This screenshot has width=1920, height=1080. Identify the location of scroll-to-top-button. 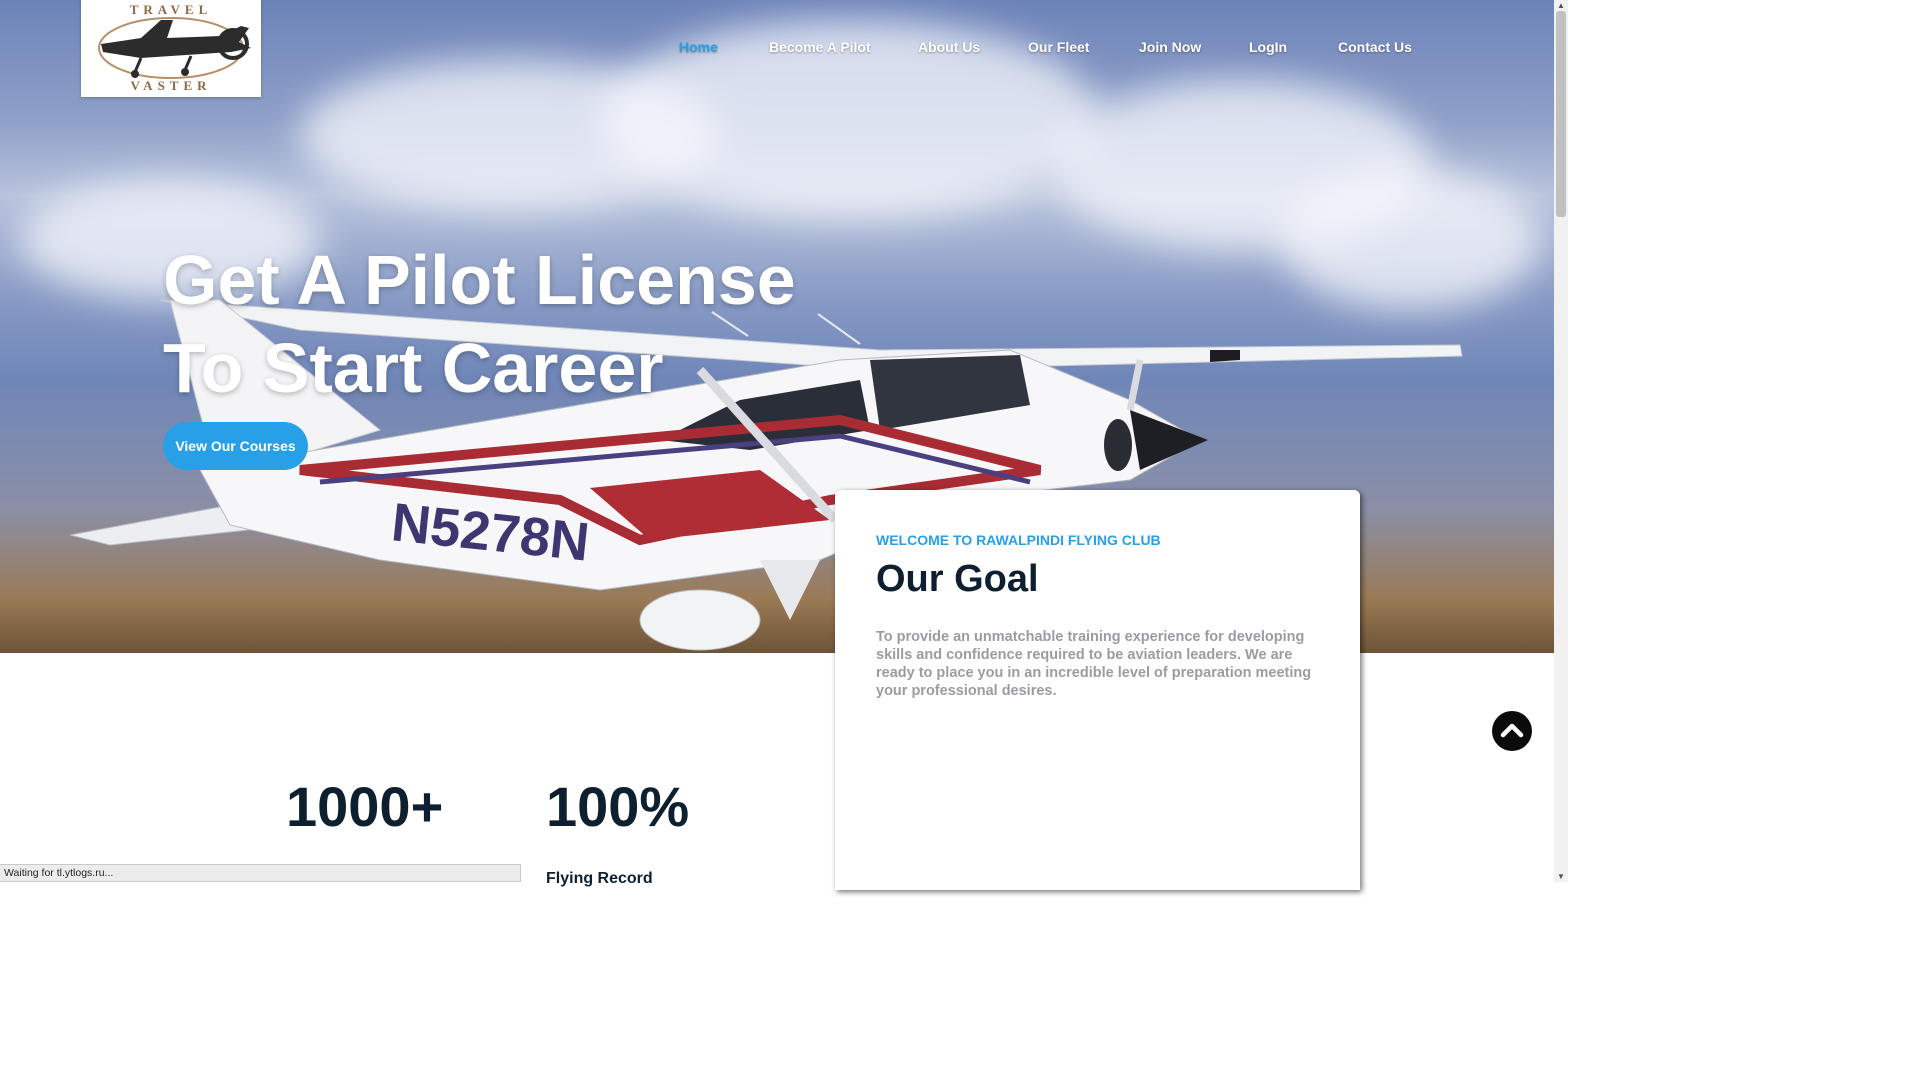
(1512, 731).